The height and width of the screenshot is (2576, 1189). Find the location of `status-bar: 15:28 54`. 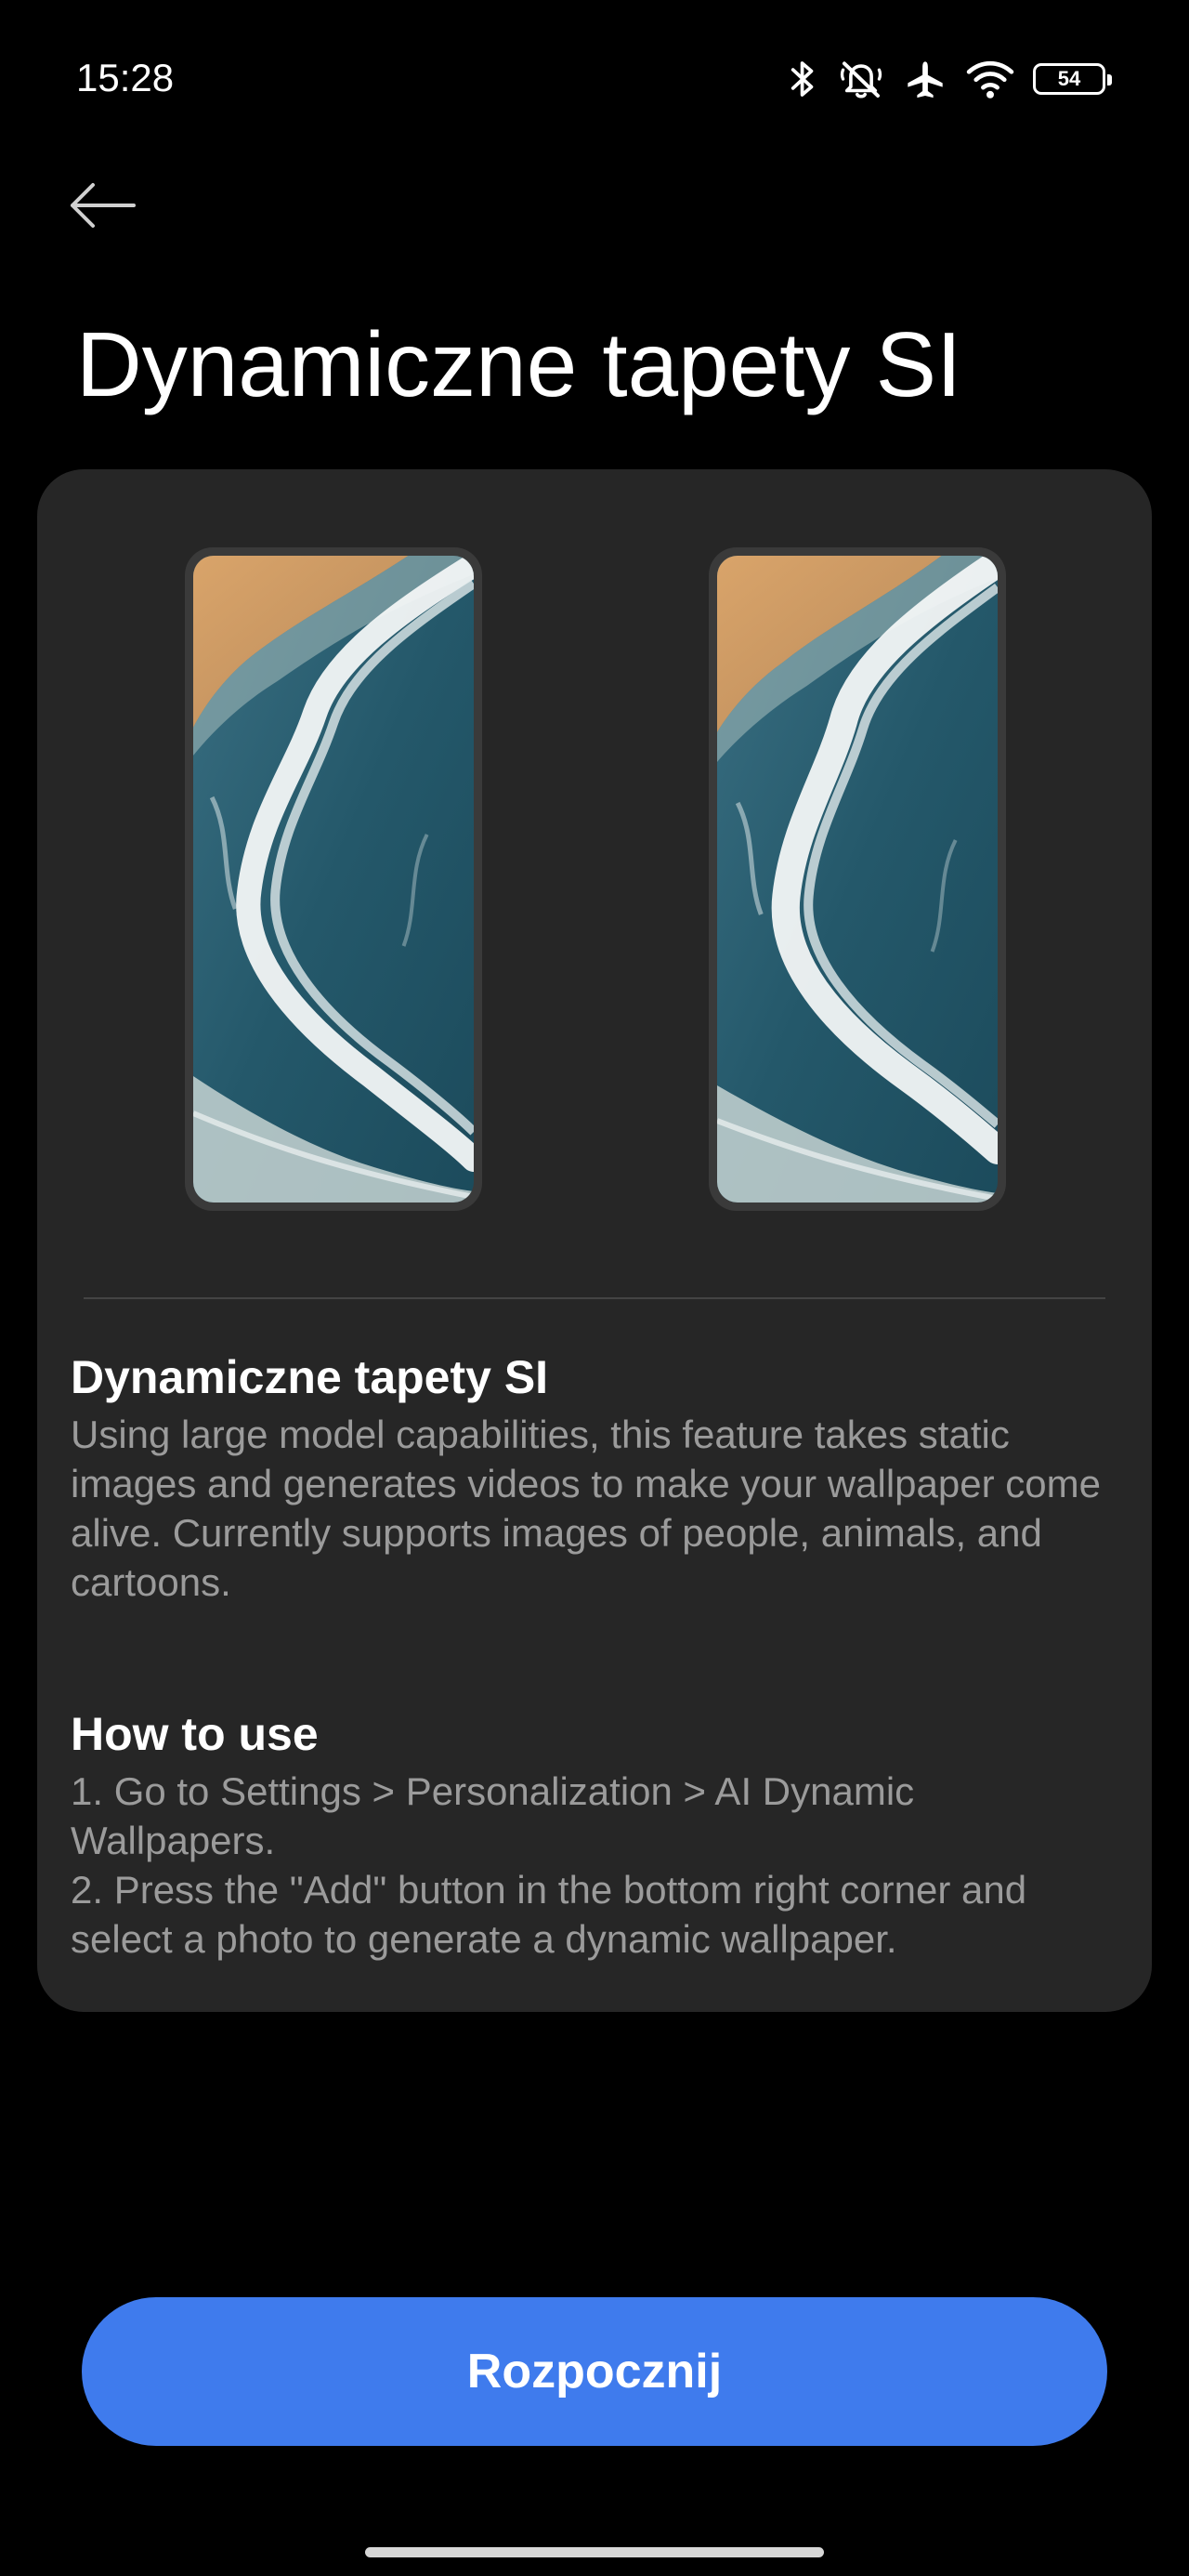

status-bar: 15:28 54 is located at coordinates (594, 79).